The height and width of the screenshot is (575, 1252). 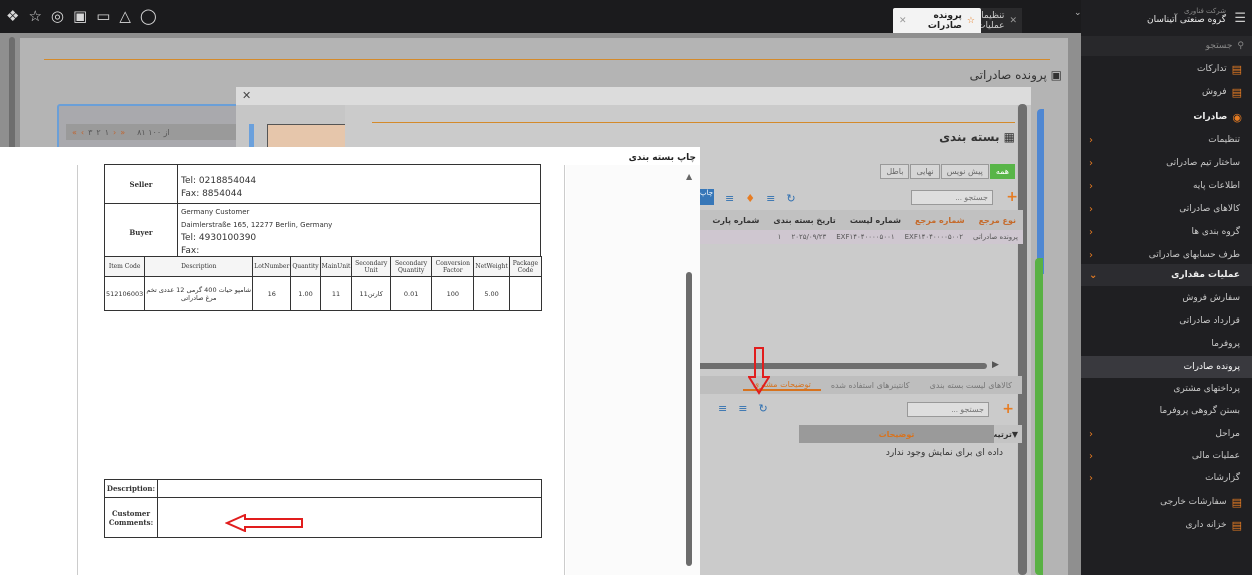 I want to click on top-icons: ❖ ☆ ◎ ▣ ▭ △ ◯, so click(x=81, y=16).